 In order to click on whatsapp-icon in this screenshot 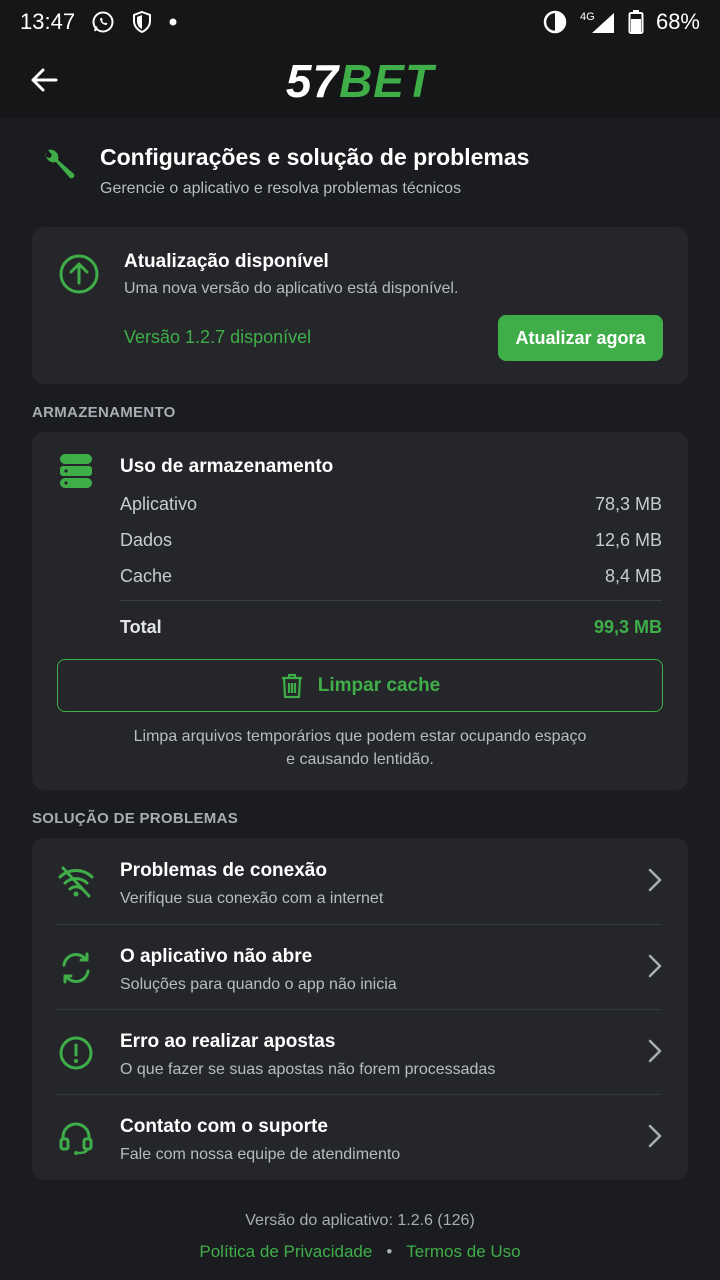, I will do `click(103, 22)`.